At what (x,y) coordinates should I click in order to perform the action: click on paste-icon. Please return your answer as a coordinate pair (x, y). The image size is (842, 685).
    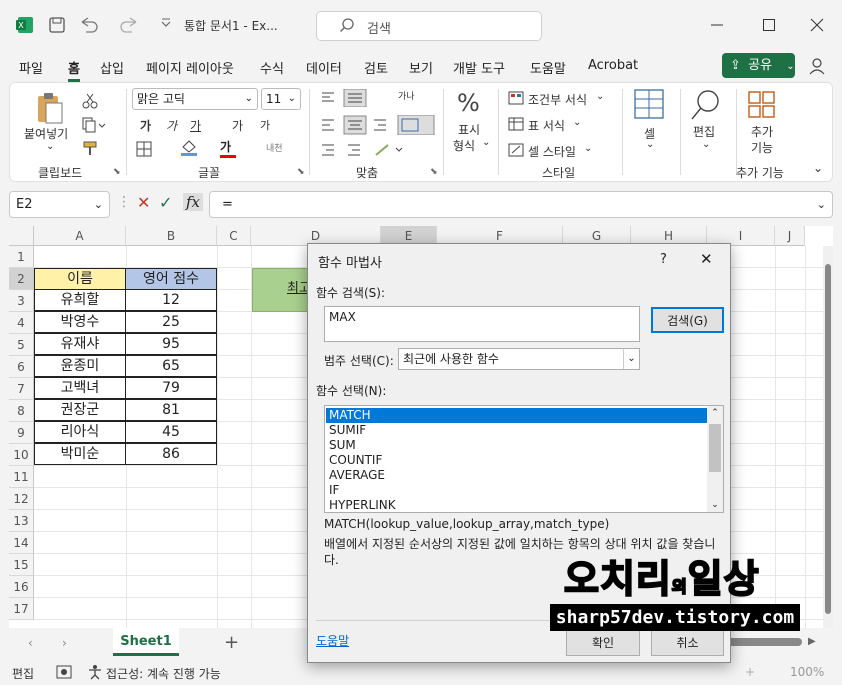
    Looking at the image, I should click on (50, 108).